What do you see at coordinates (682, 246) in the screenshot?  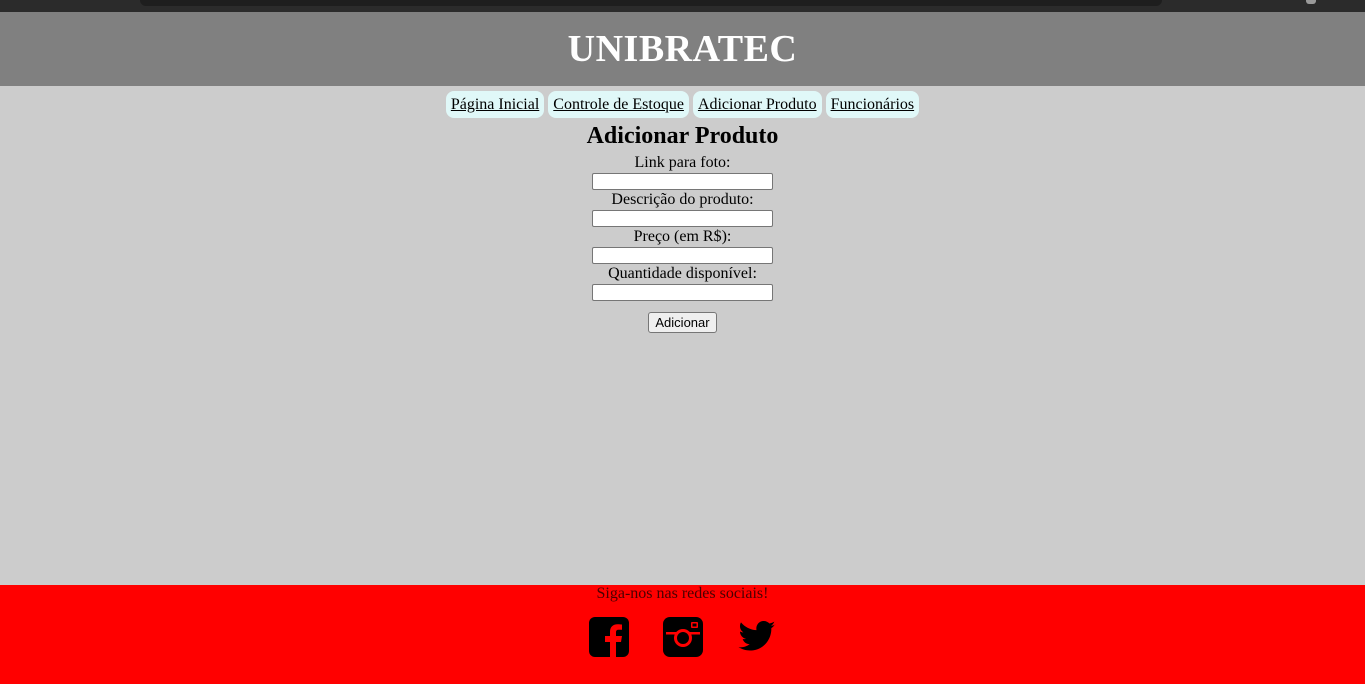 I see `price-field: Preço (em R$):` at bounding box center [682, 246].